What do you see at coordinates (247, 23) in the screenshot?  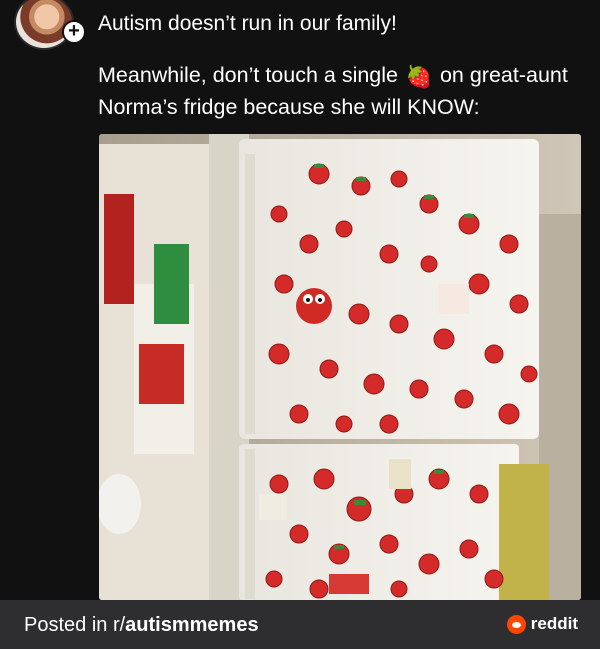 I see `post-line-1: Autism doesn’t run in our family!` at bounding box center [247, 23].